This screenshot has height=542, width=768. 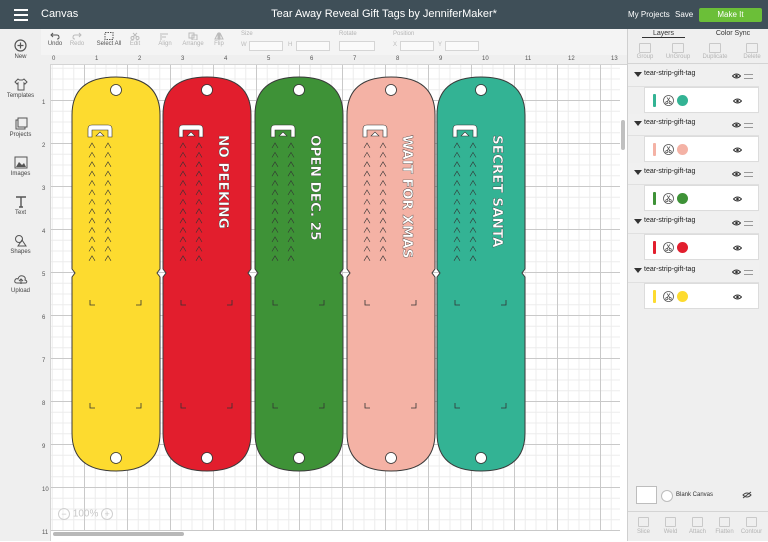 I want to click on top-ruler: 0 1 2 3 4 5 6 7 8 9 10 11 12 13, so click(x=334, y=60).